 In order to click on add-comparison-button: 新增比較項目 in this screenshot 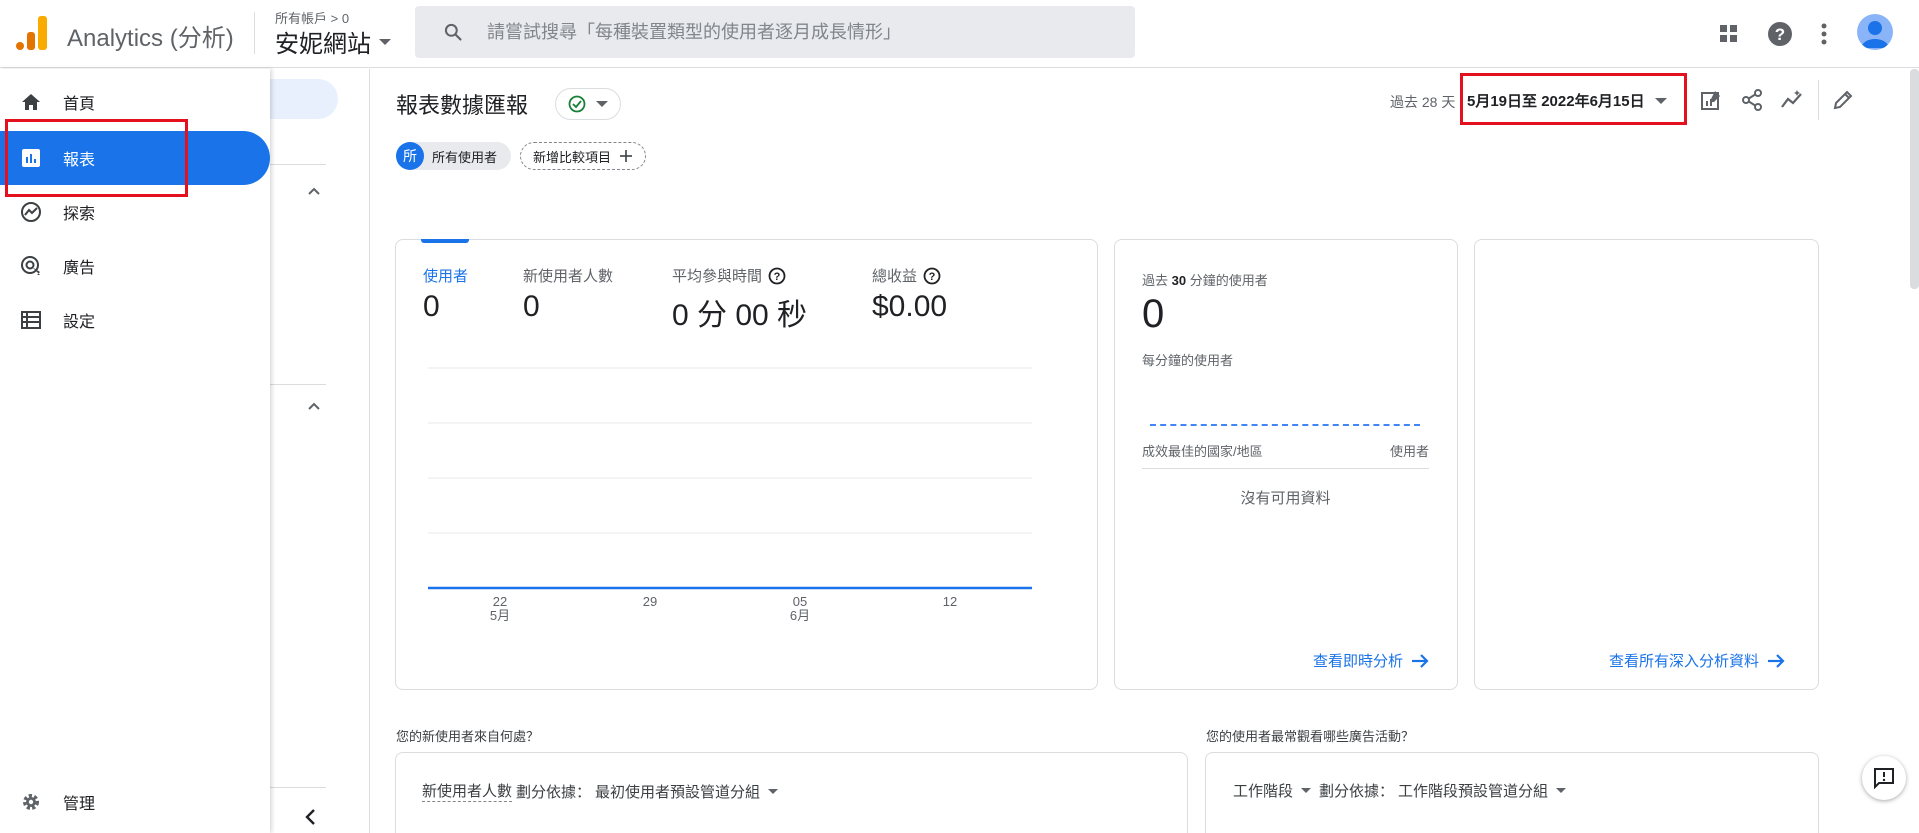, I will do `click(583, 156)`.